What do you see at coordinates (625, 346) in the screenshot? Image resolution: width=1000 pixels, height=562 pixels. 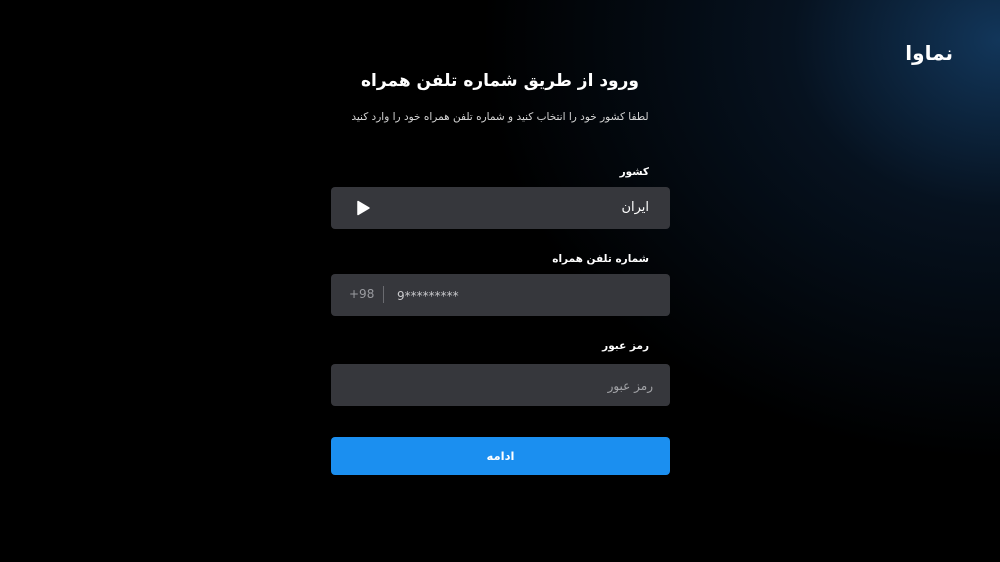 I see `password-label: رمز عبور` at bounding box center [625, 346].